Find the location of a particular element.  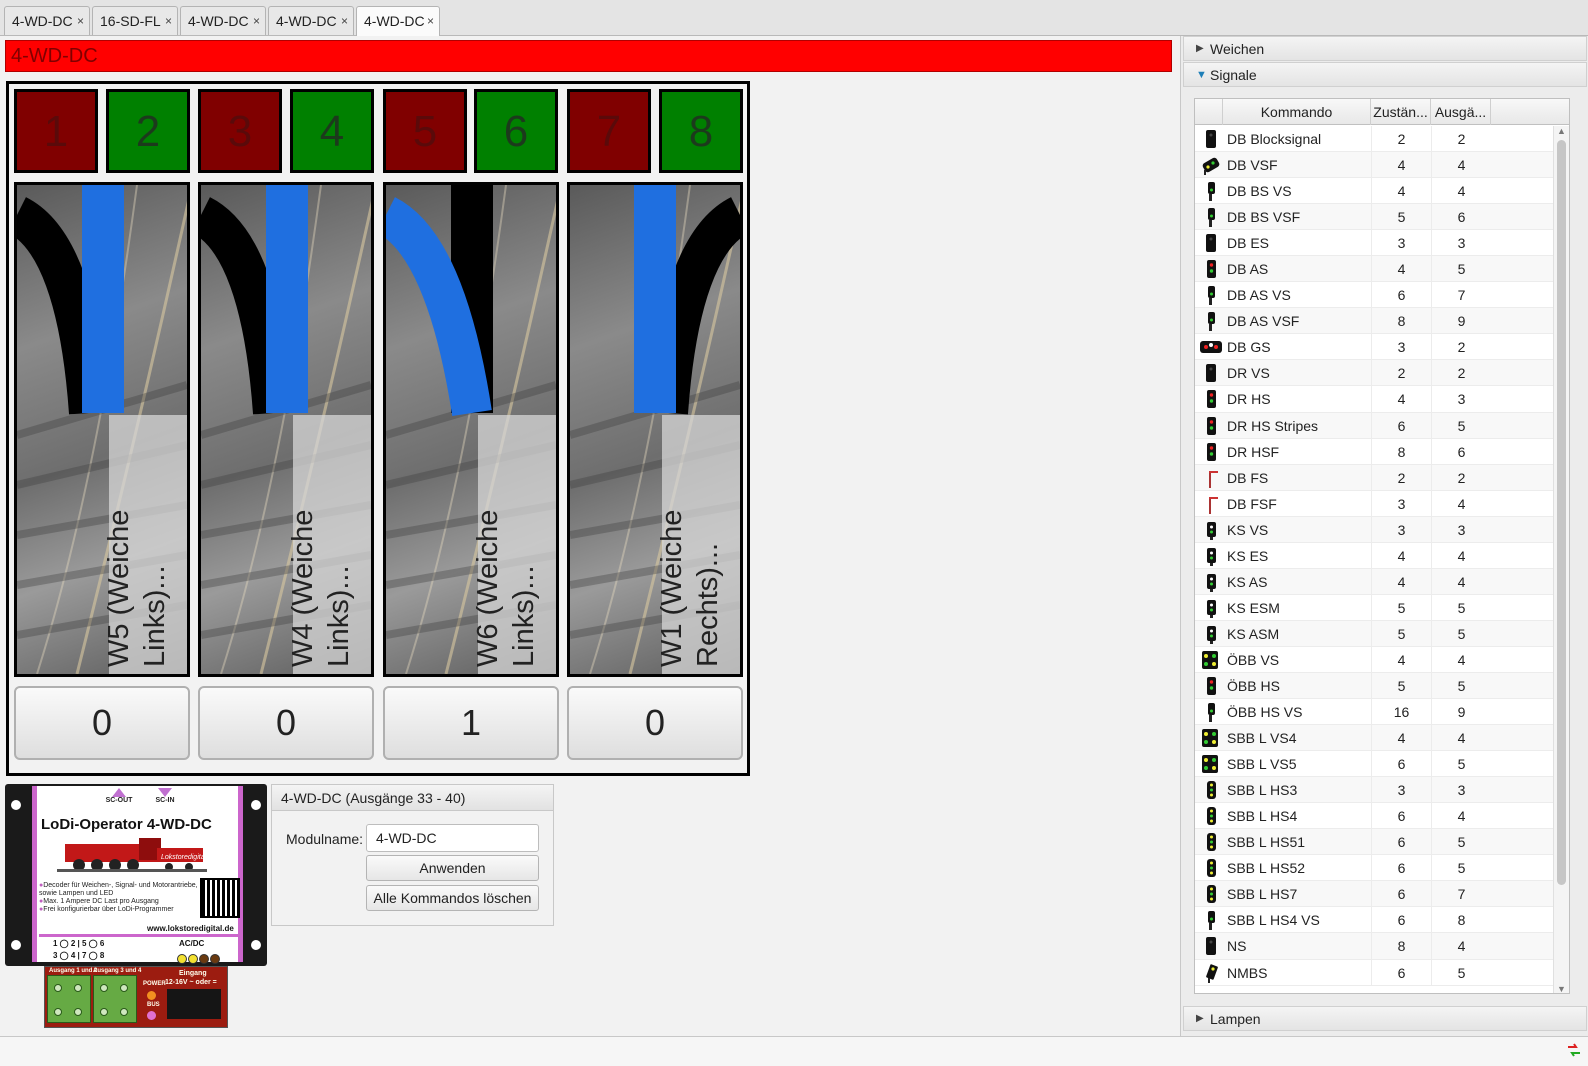

table-row: NMBS 6 5 is located at coordinates (1374, 972).